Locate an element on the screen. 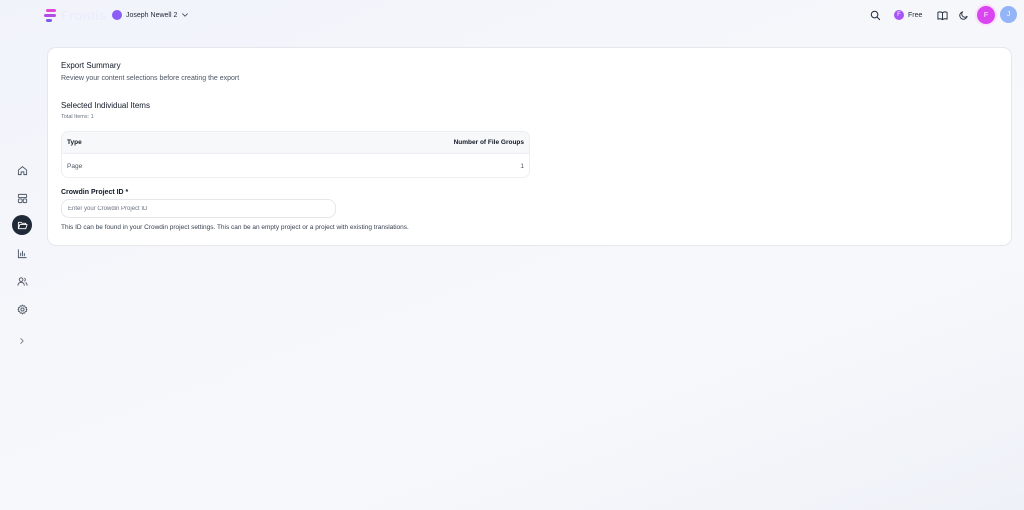  plan-badge-button: F Free is located at coordinates (908, 15).